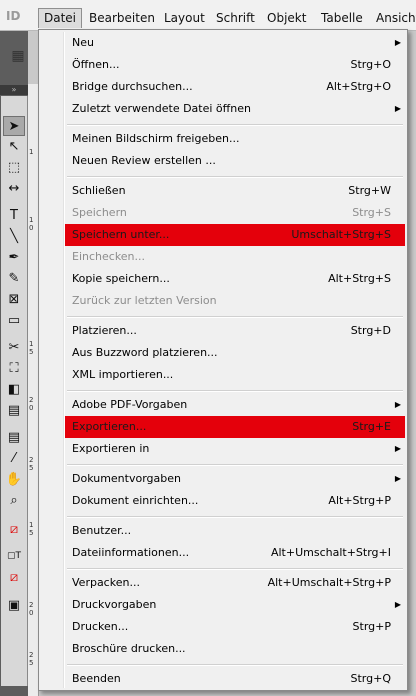 This screenshot has width=416, height=696. Describe the element at coordinates (14, 578) in the screenshot. I see `view-mode-icon: ⧄` at that location.